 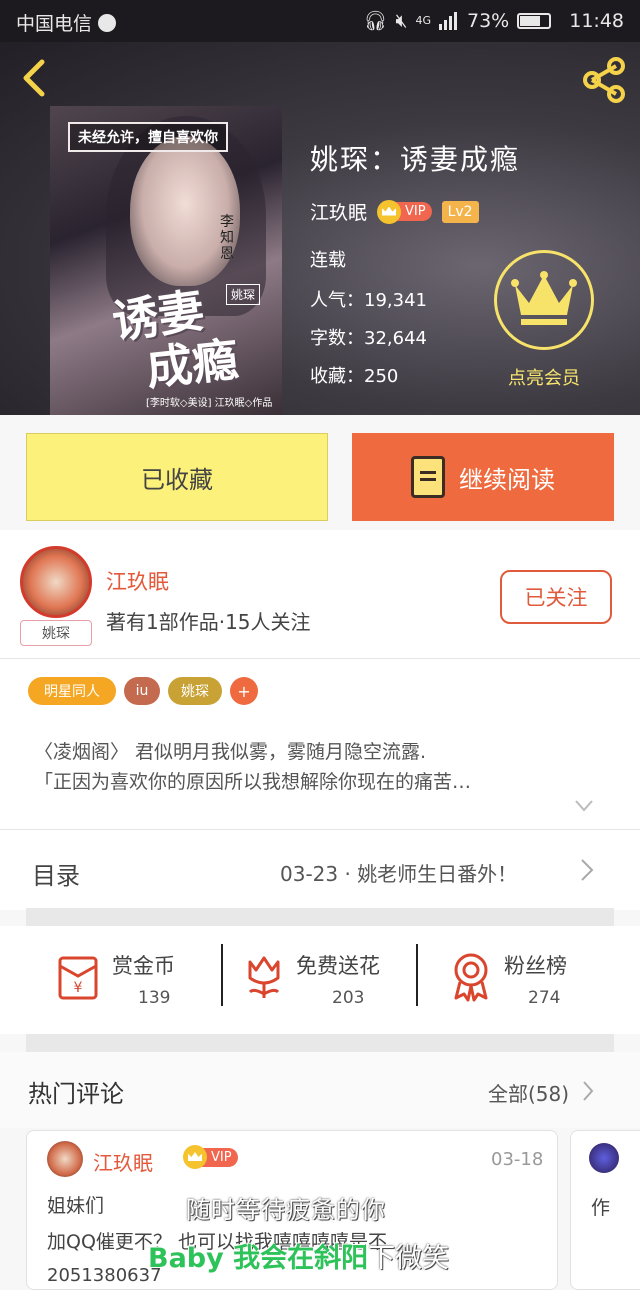 What do you see at coordinates (299, 1258) in the screenshot?
I see `subtitle-line-2: Baby 我会在斜阳下微笑` at bounding box center [299, 1258].